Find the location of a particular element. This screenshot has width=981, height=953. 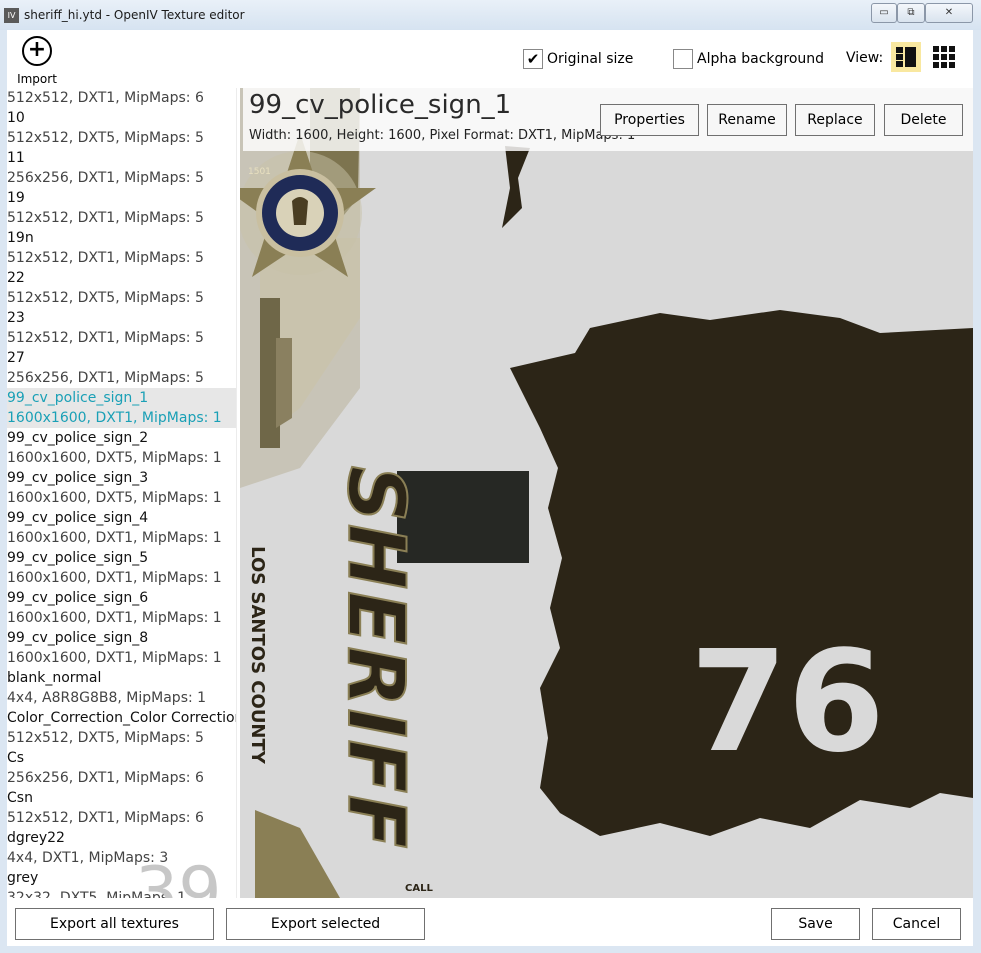

texture-title: 99_cv_police_sign_1 is located at coordinates (380, 105).